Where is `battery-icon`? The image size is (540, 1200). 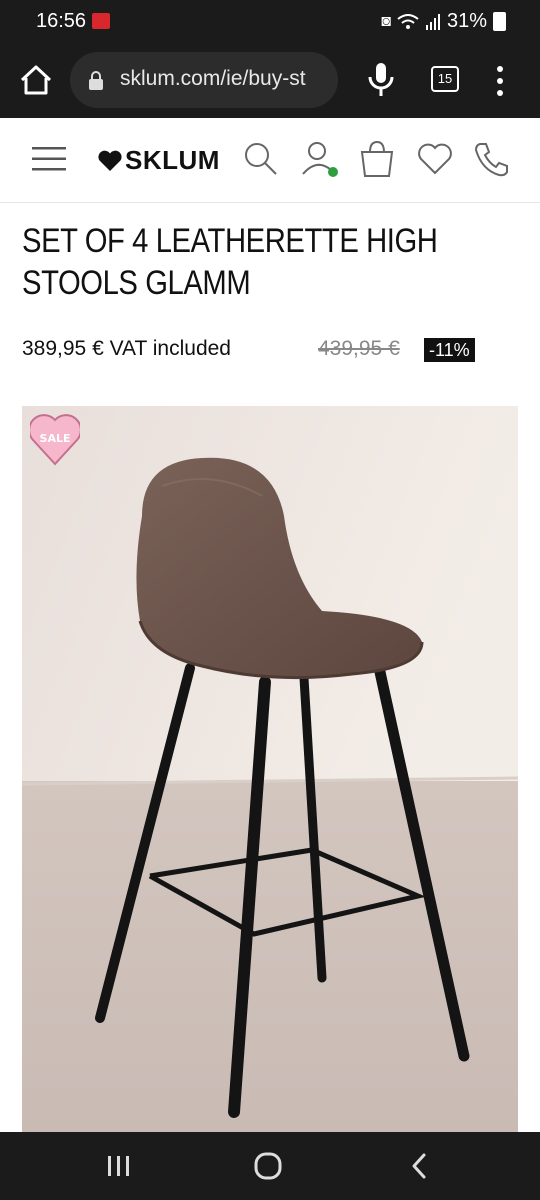
battery-icon is located at coordinates (499, 21).